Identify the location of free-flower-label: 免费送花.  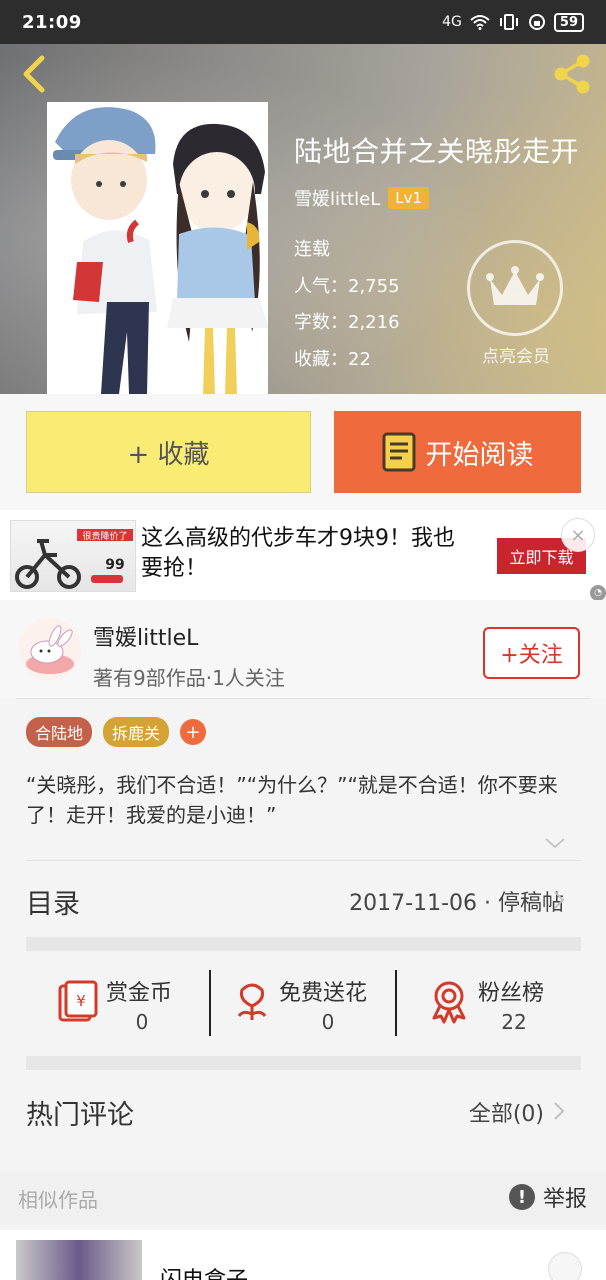
(323, 993).